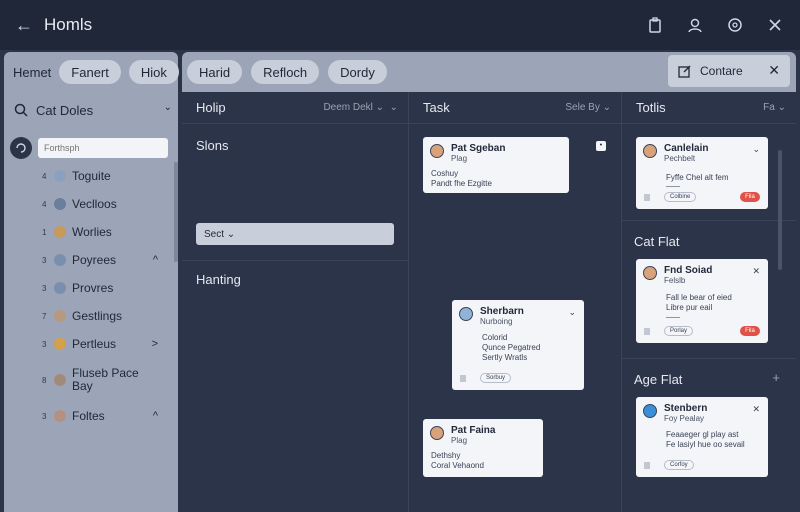 Image resolution: width=800 pixels, height=512 pixels. Describe the element at coordinates (699, 297) in the screenshot. I see `card-line: Fall le bear of eied` at that location.